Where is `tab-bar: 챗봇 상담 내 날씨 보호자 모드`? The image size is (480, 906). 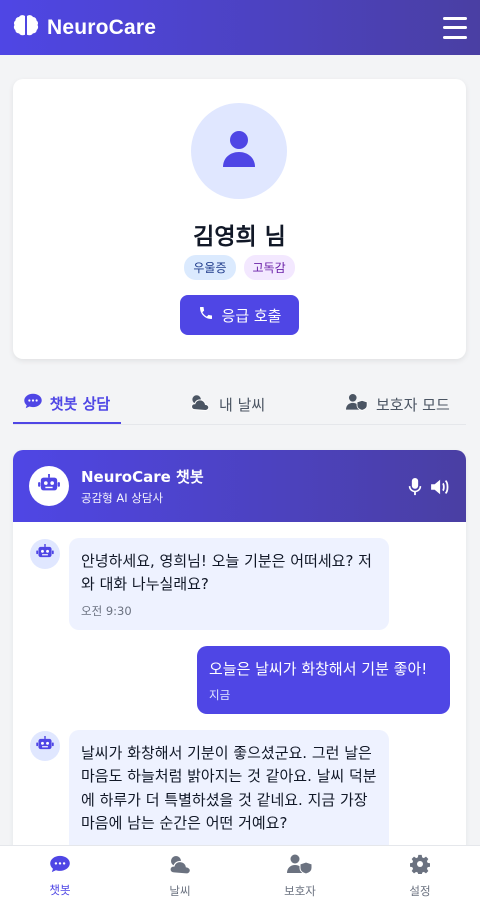 tab-bar: 챗봇 상담 내 날씨 보호자 모드 is located at coordinates (239, 404).